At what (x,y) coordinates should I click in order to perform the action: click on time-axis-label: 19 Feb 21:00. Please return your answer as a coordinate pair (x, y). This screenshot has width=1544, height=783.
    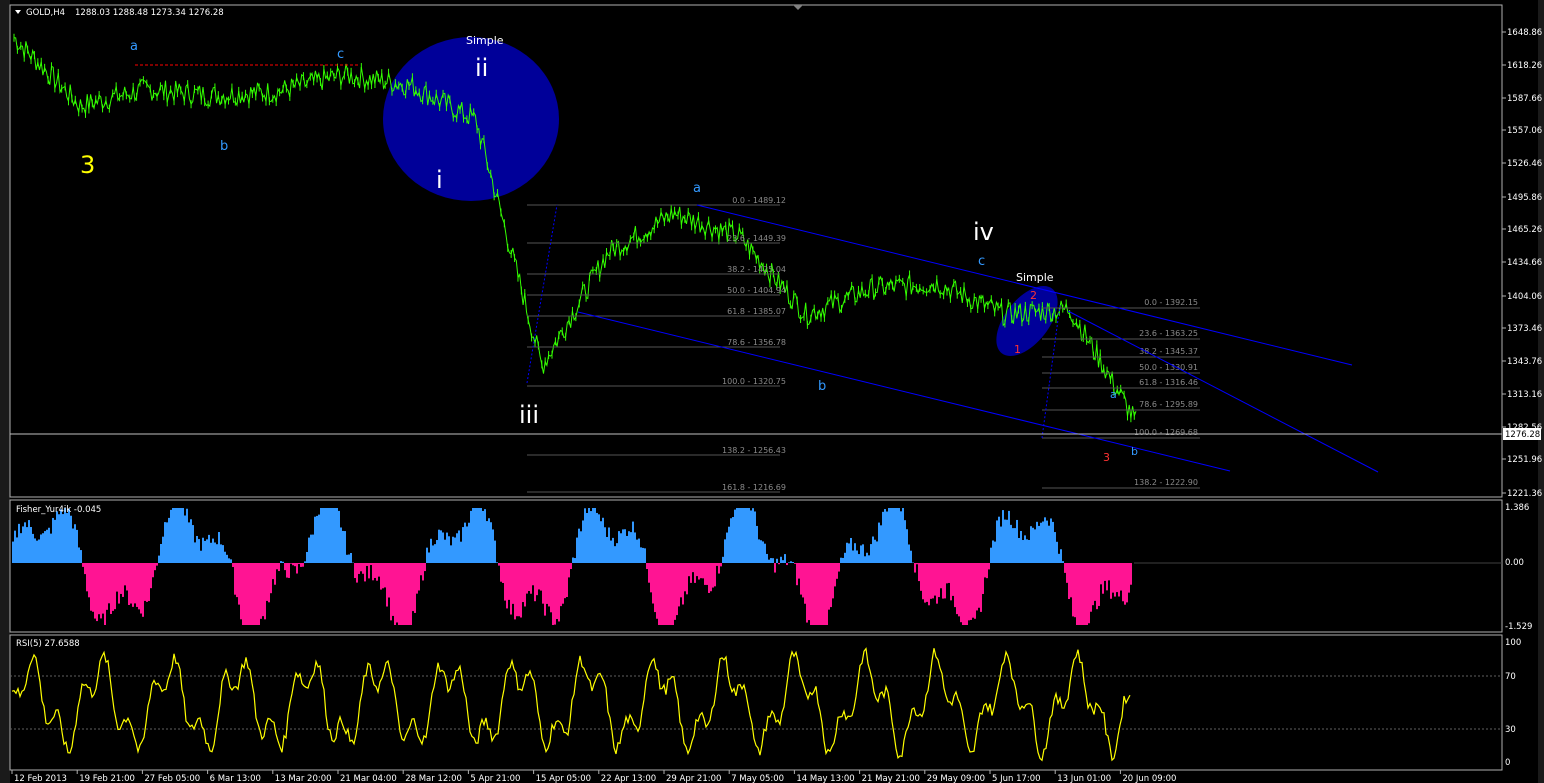
    Looking at the image, I should click on (107, 778).